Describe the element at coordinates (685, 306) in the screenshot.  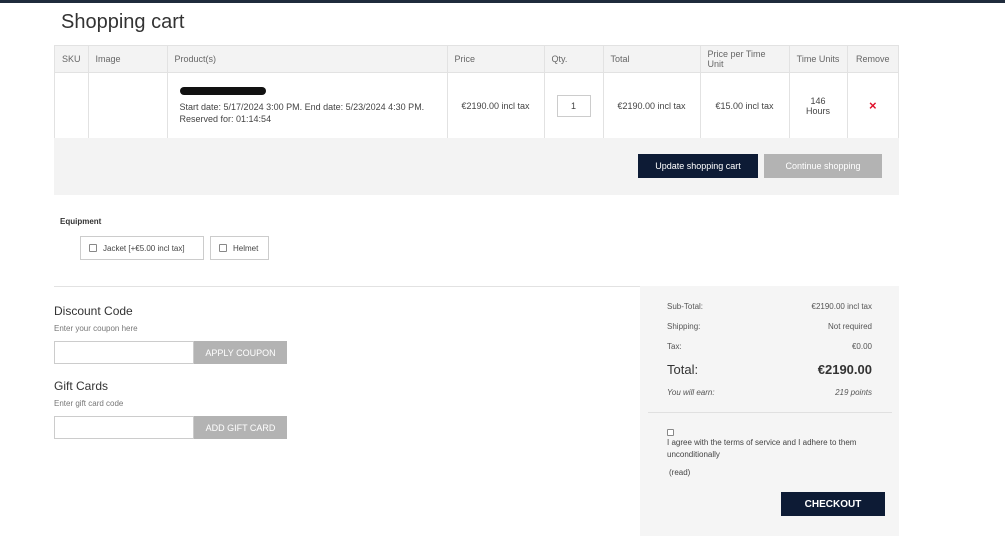
I see `subtotal-label: Sub-Total:` at that location.